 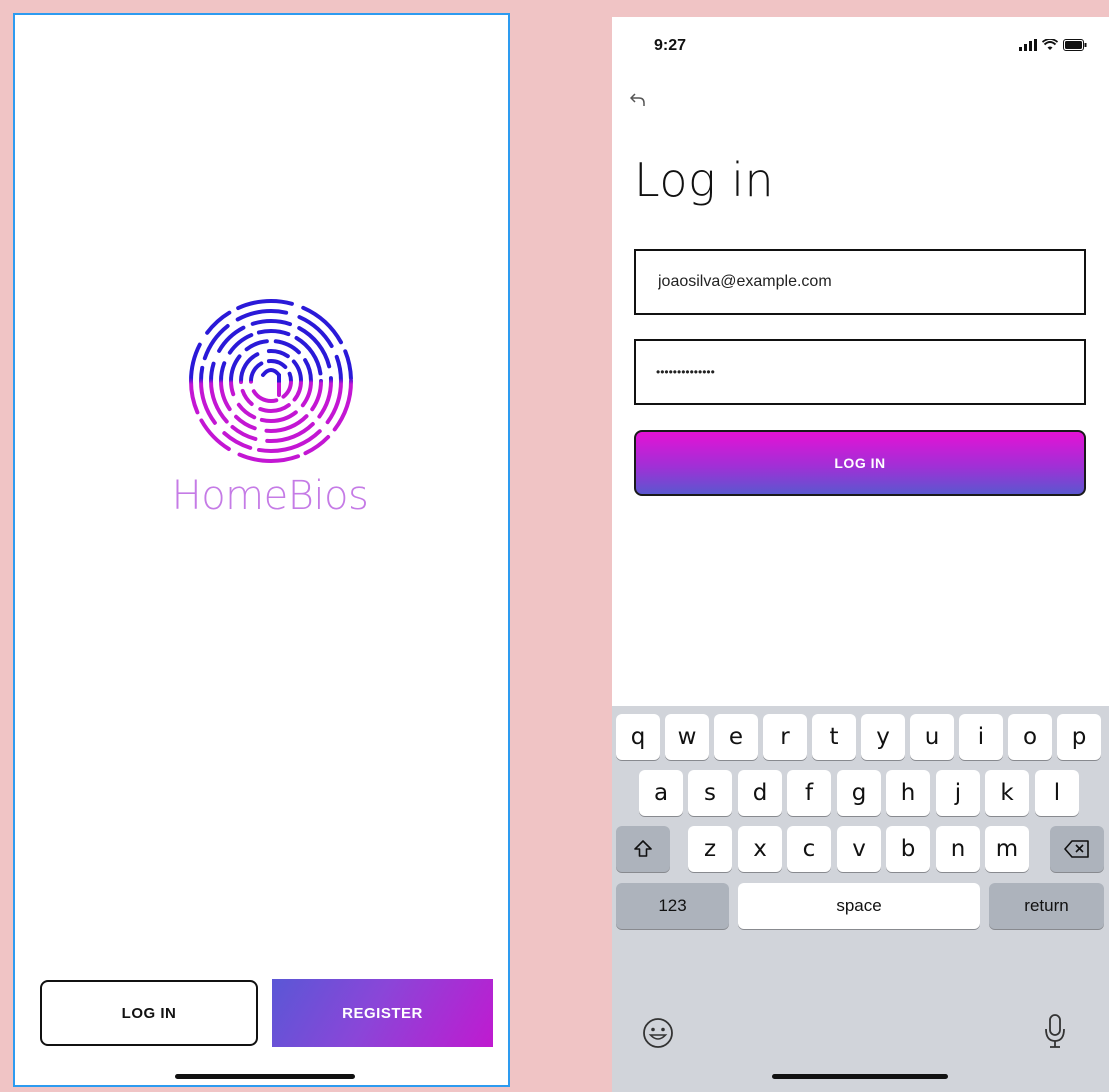 I want to click on app-logo: HomeBios, so click(x=270, y=415).